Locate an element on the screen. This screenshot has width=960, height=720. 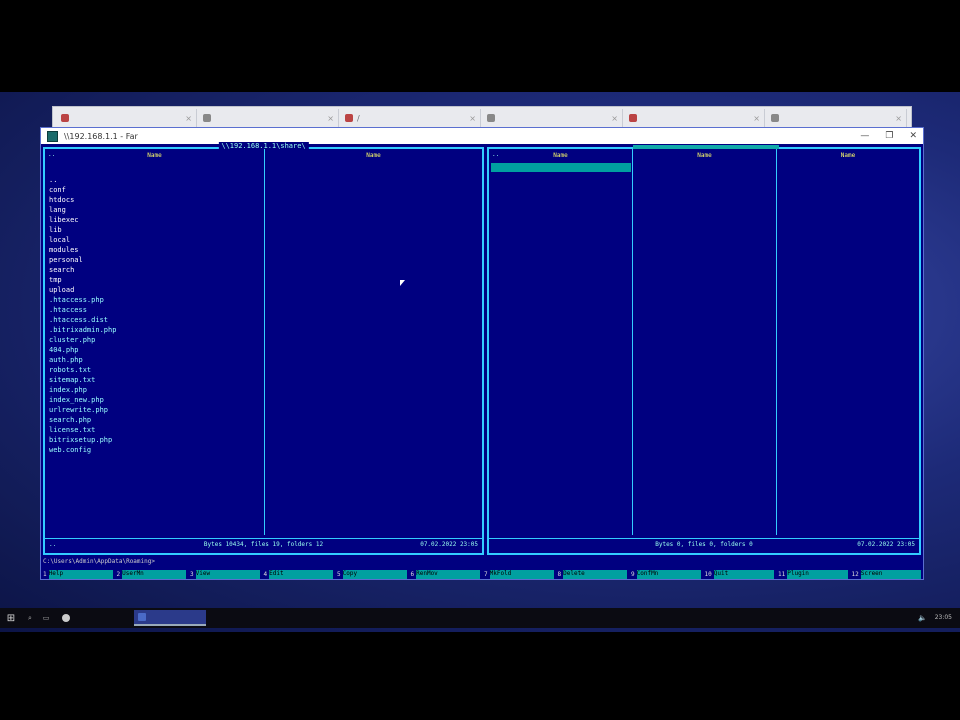
status-summary: Bytes 10434, files 19, folders 12 is located at coordinates (263, 544).